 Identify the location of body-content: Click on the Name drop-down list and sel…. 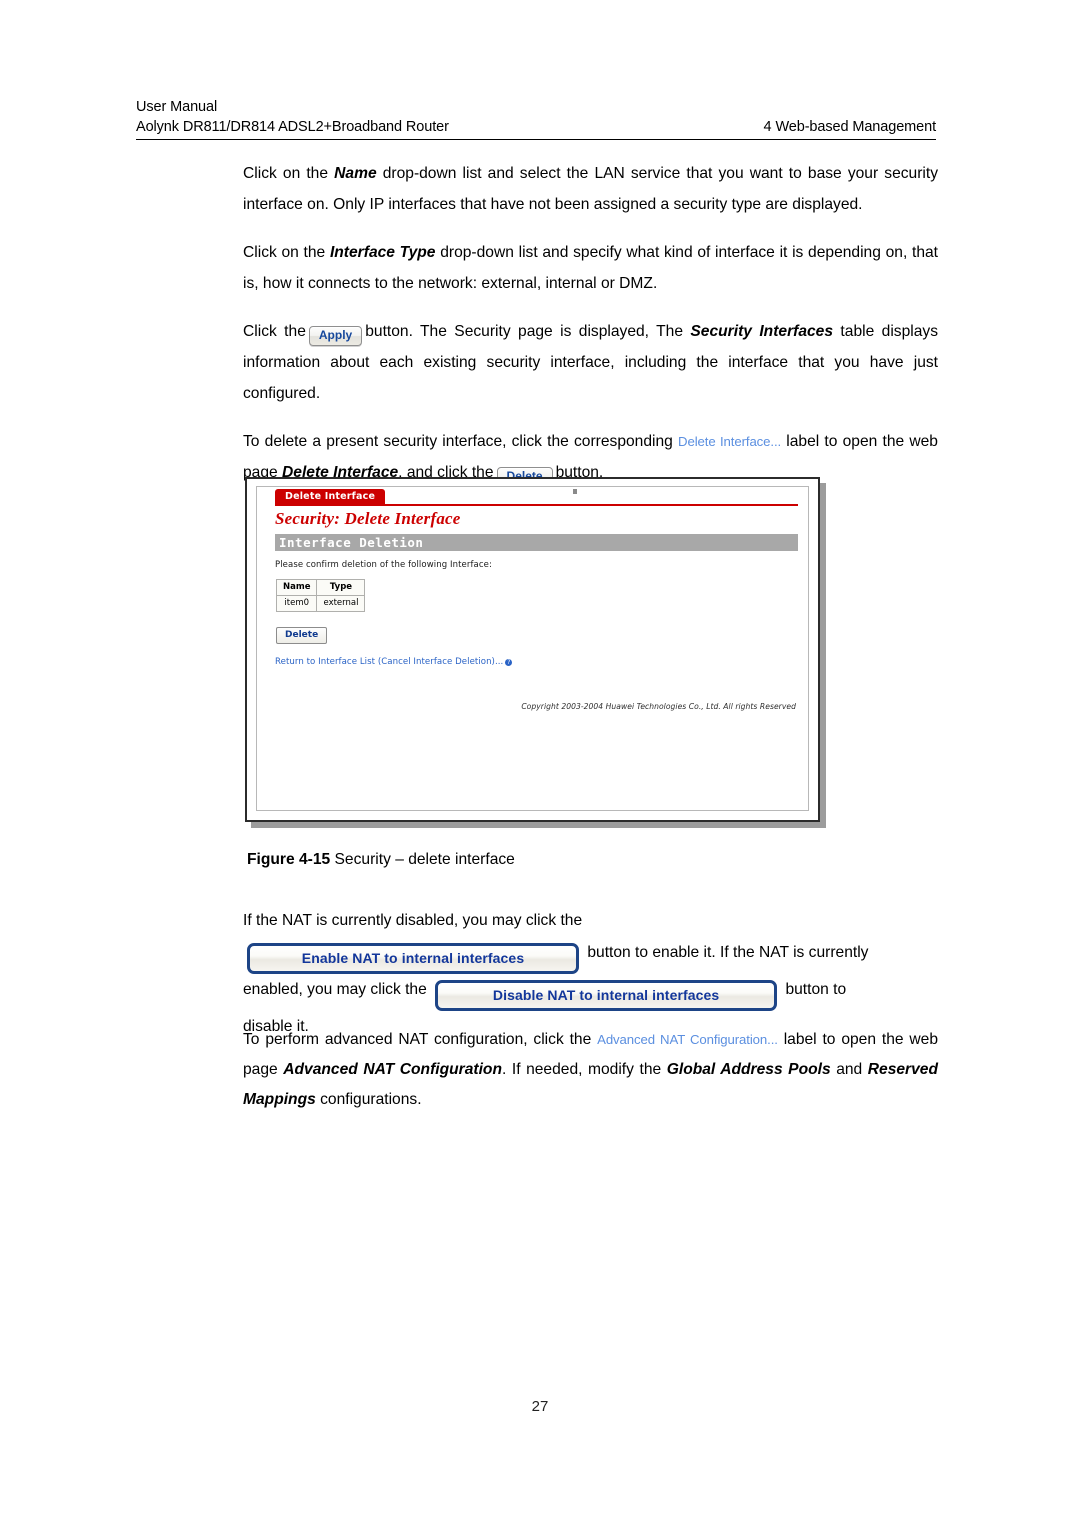
(590, 323).